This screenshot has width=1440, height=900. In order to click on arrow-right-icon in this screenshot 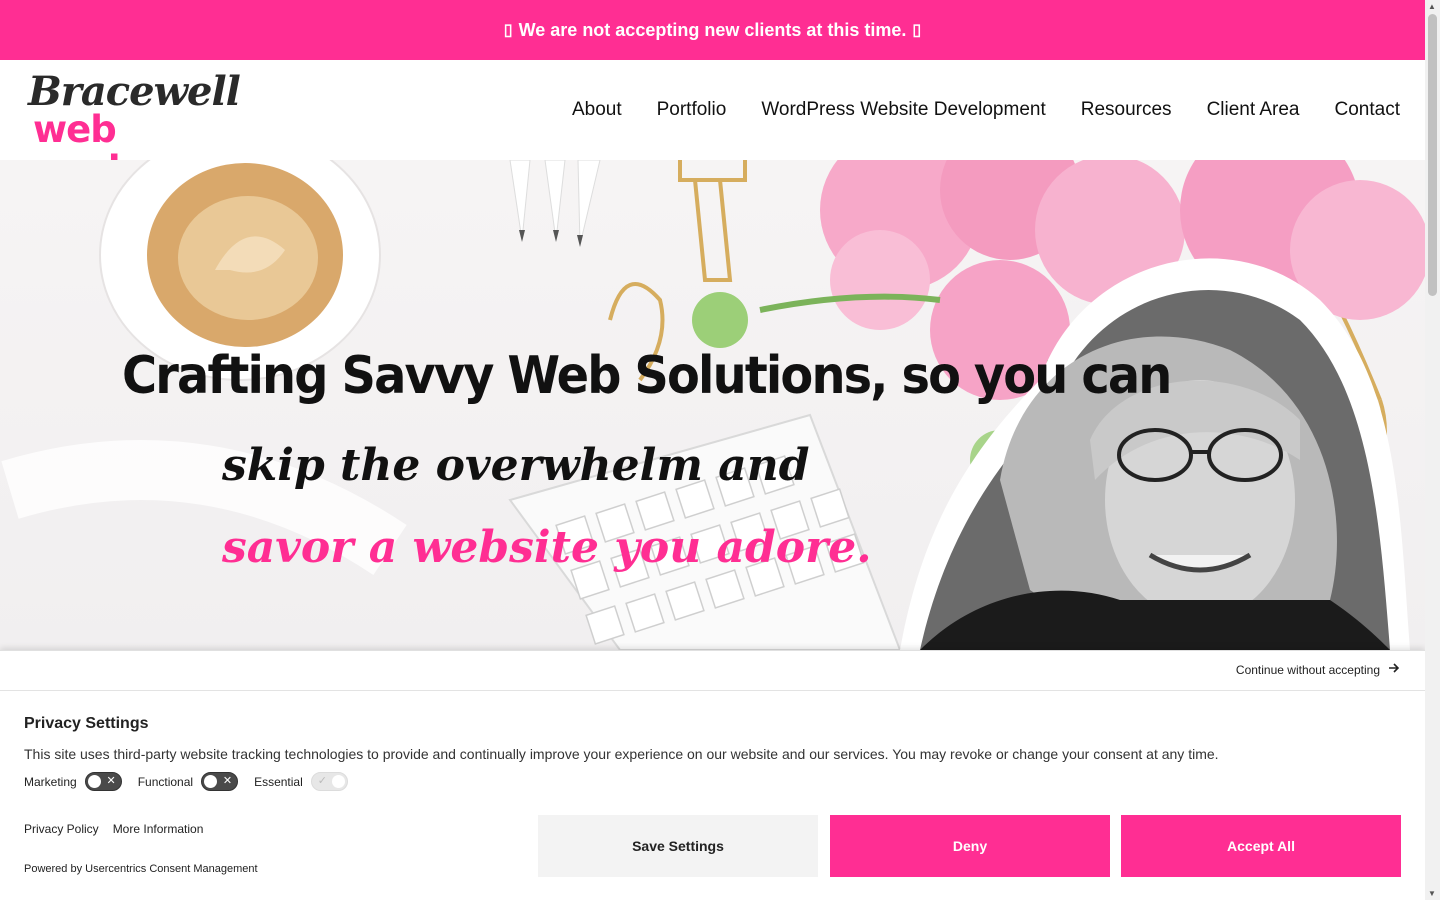, I will do `click(1394, 669)`.